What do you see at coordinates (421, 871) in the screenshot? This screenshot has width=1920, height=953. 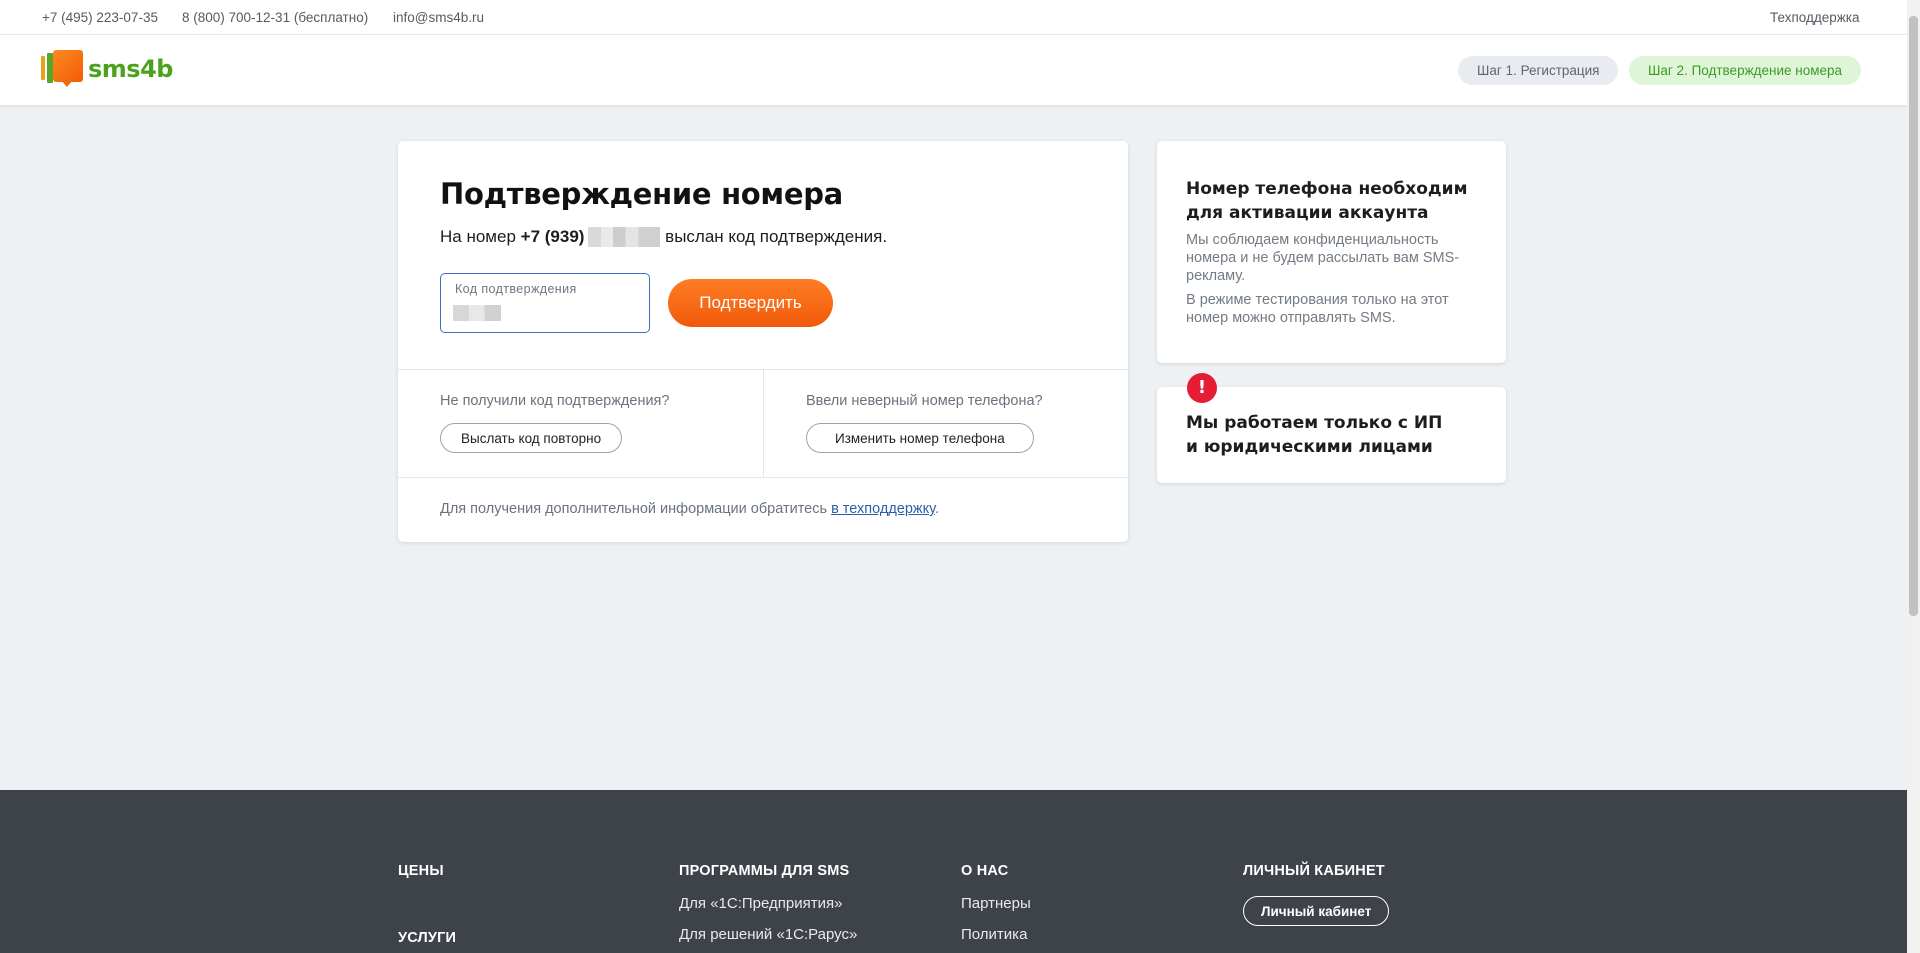 I see `footer-prices-link: ЦЕНЫ` at bounding box center [421, 871].